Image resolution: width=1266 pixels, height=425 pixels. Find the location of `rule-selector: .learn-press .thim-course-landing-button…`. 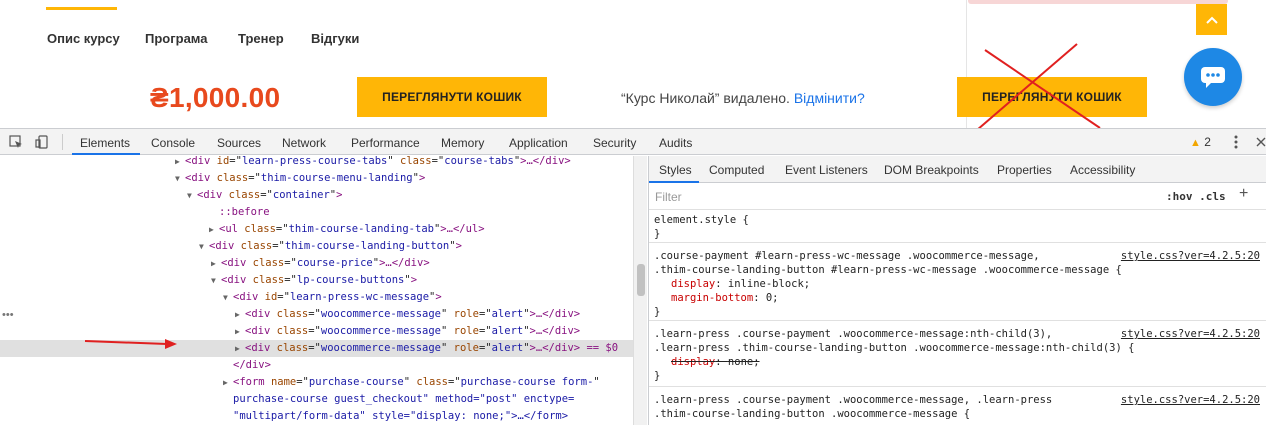

rule-selector: .learn-press .thim-course-landing-button… is located at coordinates (894, 348).